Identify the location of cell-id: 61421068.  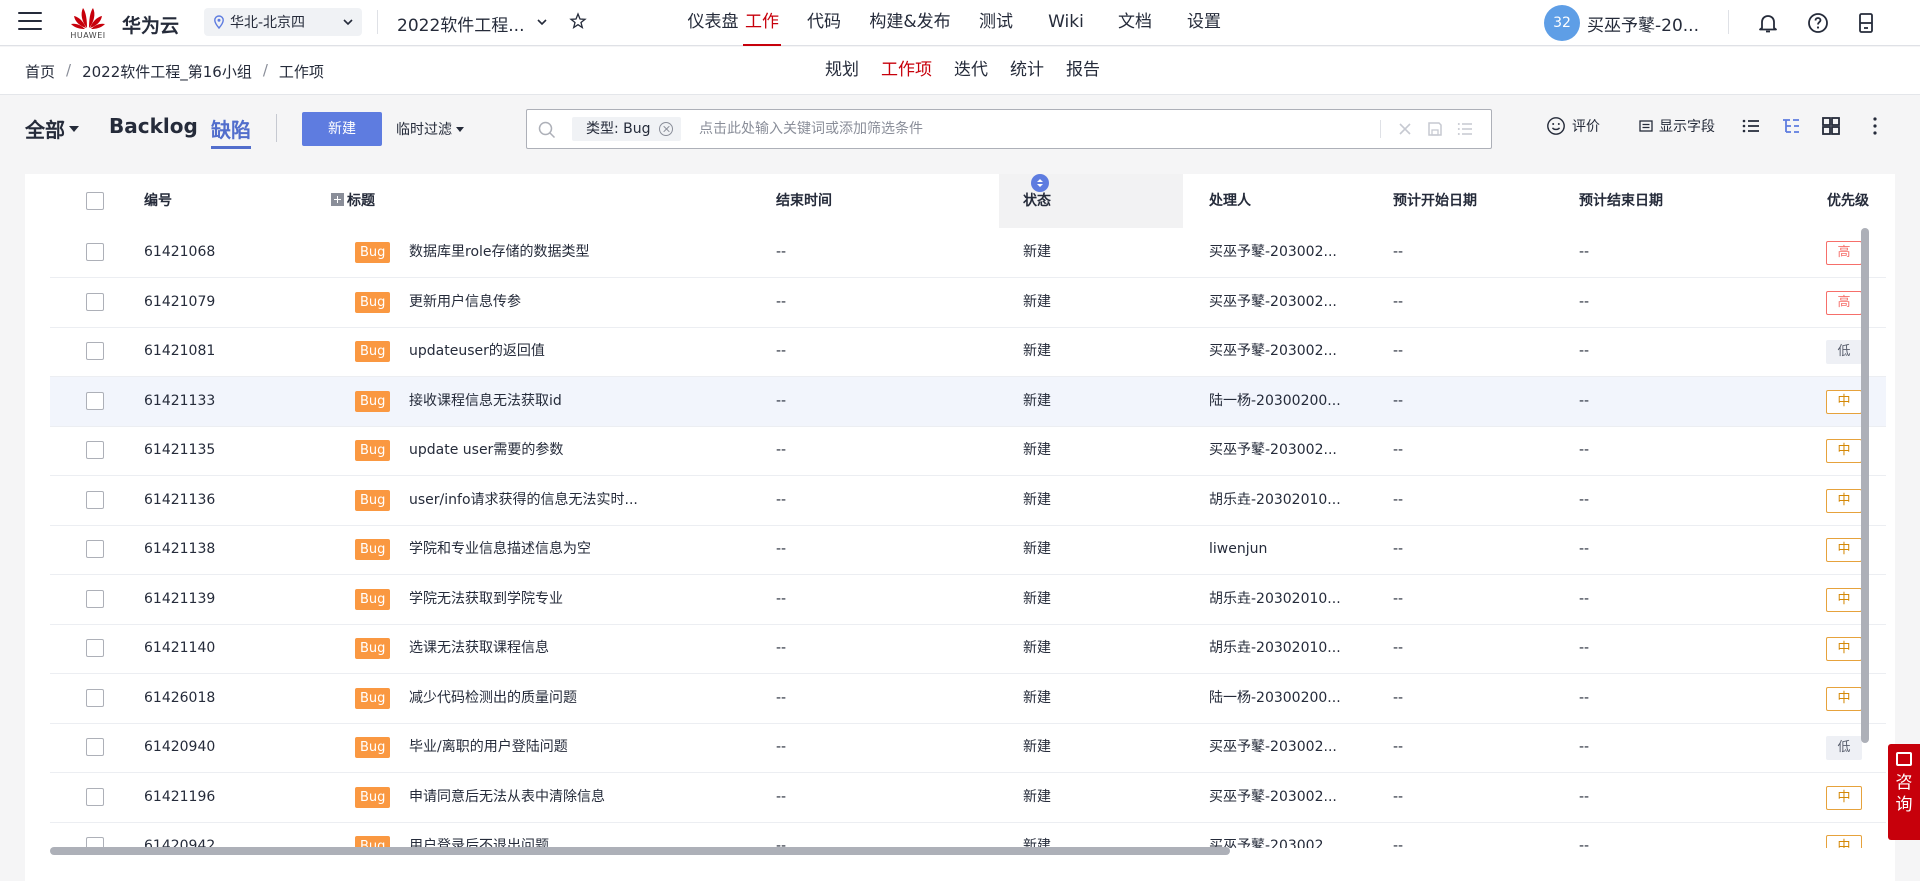
(179, 252).